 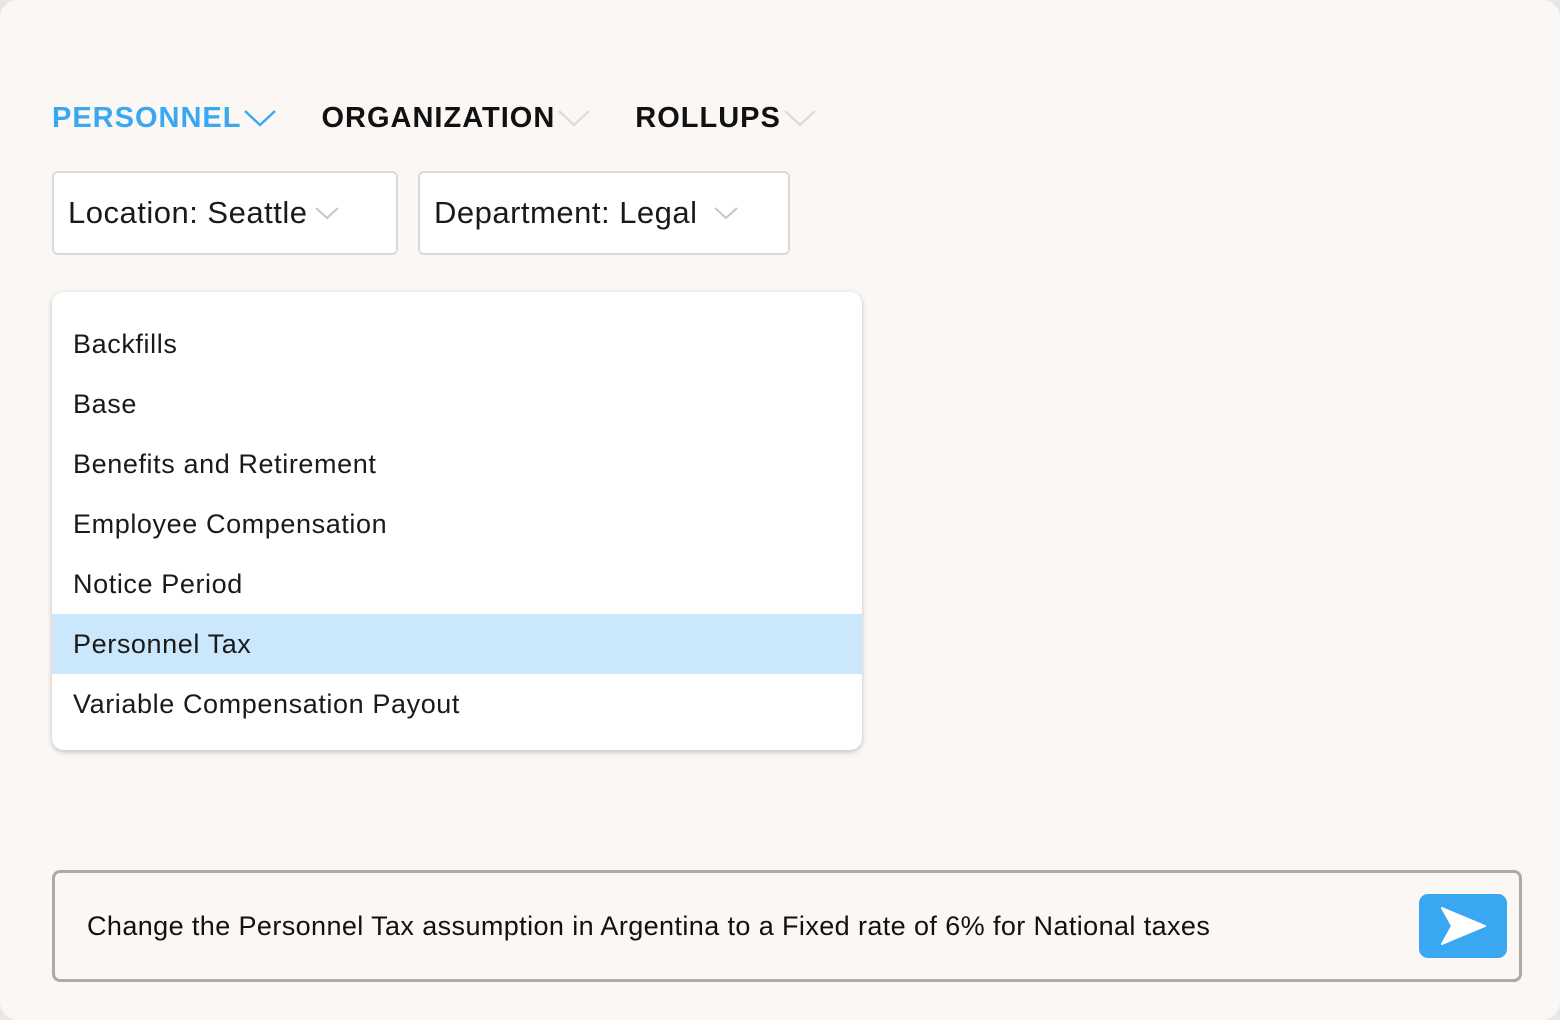 I want to click on dropdown-item-label: Benefits and Retirement, so click(x=225, y=463).